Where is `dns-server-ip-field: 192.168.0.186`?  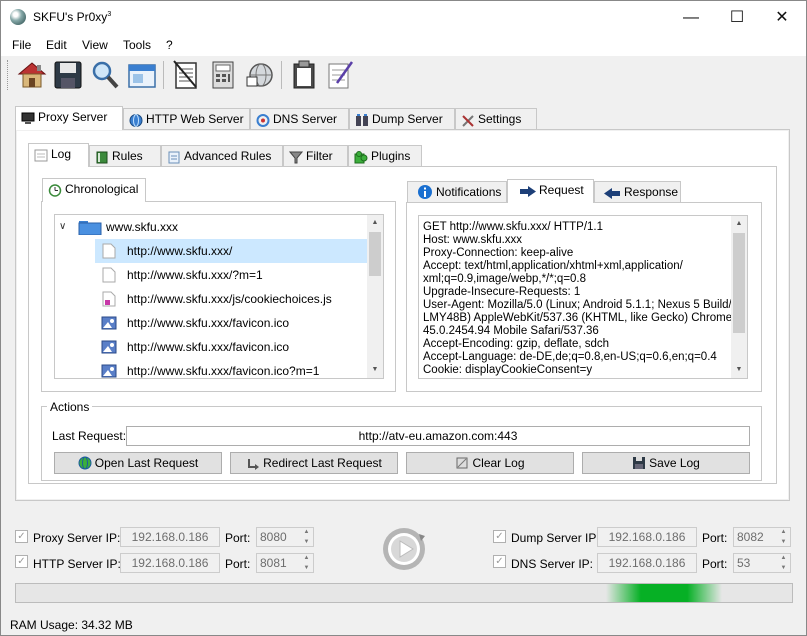 dns-server-ip-field: 192.168.0.186 is located at coordinates (647, 563).